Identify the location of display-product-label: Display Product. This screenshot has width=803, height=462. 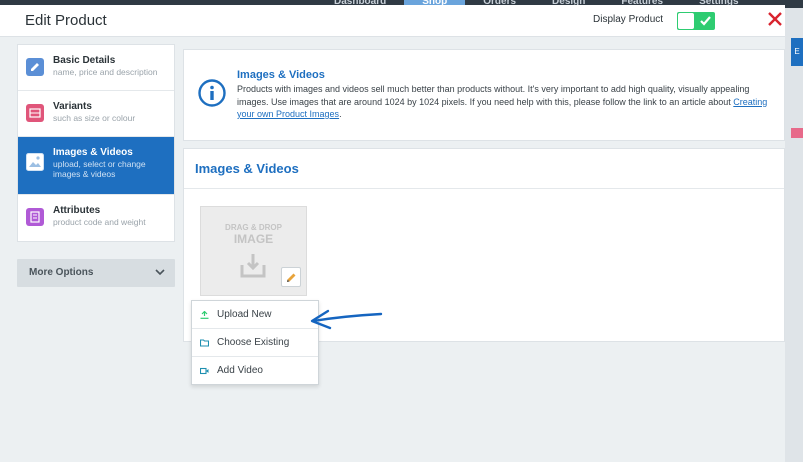
(628, 19).